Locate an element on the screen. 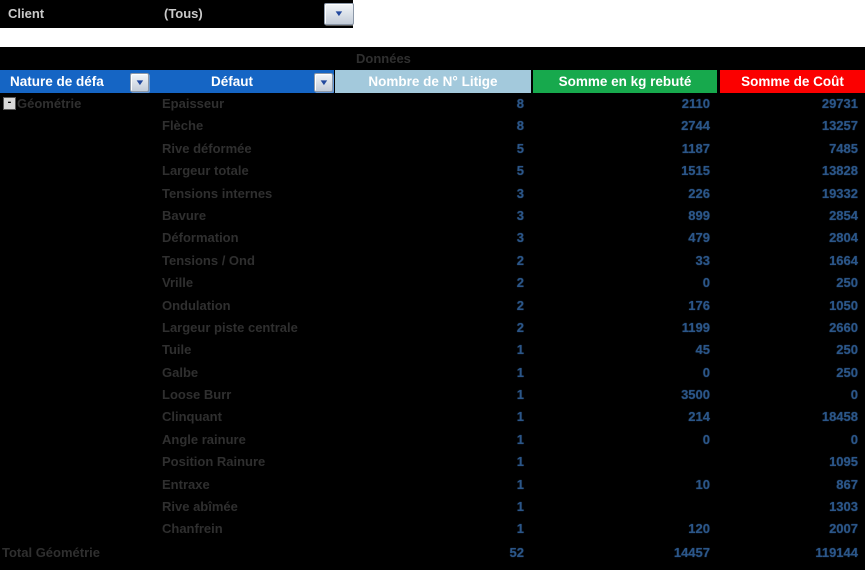 The width and height of the screenshot is (865, 570). cell-cout: 0 is located at coordinates (854, 439).